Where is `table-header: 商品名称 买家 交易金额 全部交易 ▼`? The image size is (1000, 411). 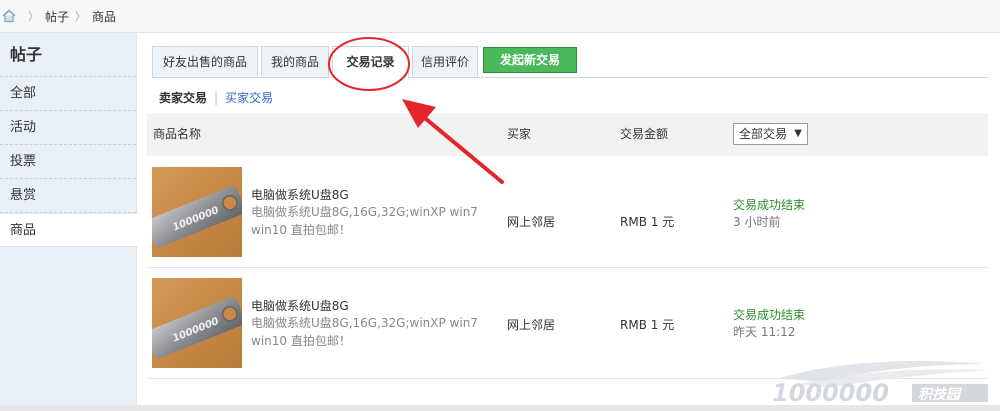
table-header: 商品名称 买家 交易金额 全部交易 ▼ is located at coordinates (567, 134).